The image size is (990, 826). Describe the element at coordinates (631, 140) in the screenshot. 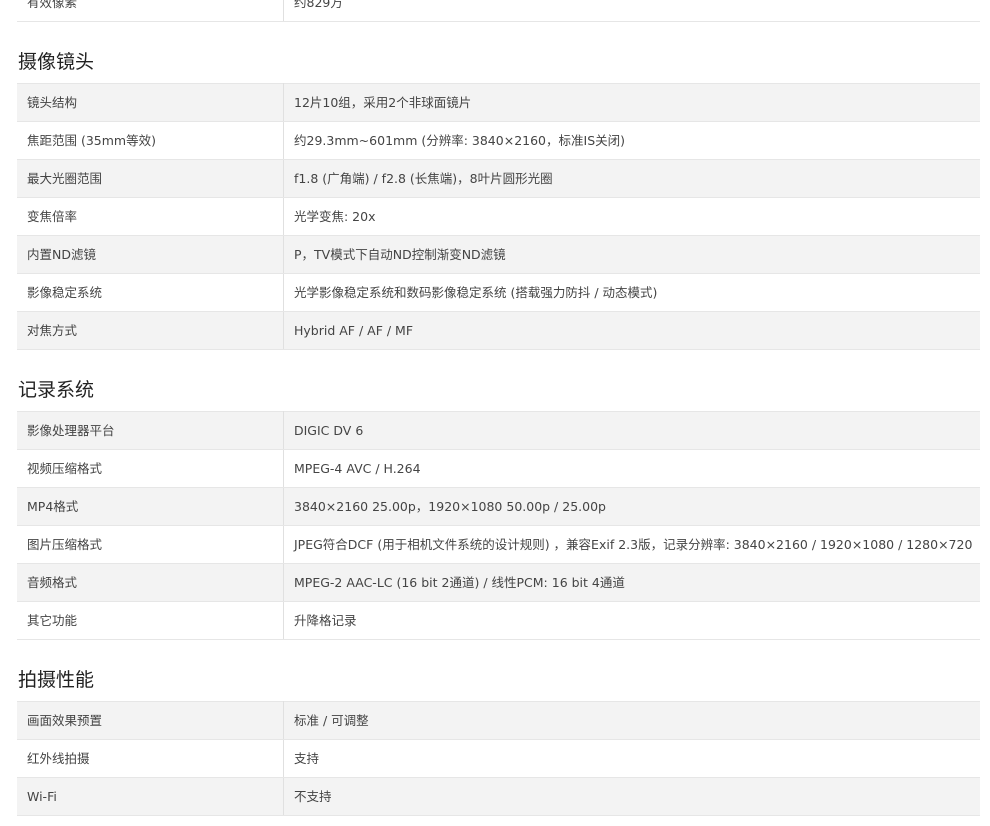

I see `spec-value: 约29.3mm~601mm (分辨率: 3840×2160，标准IS关闭)` at that location.